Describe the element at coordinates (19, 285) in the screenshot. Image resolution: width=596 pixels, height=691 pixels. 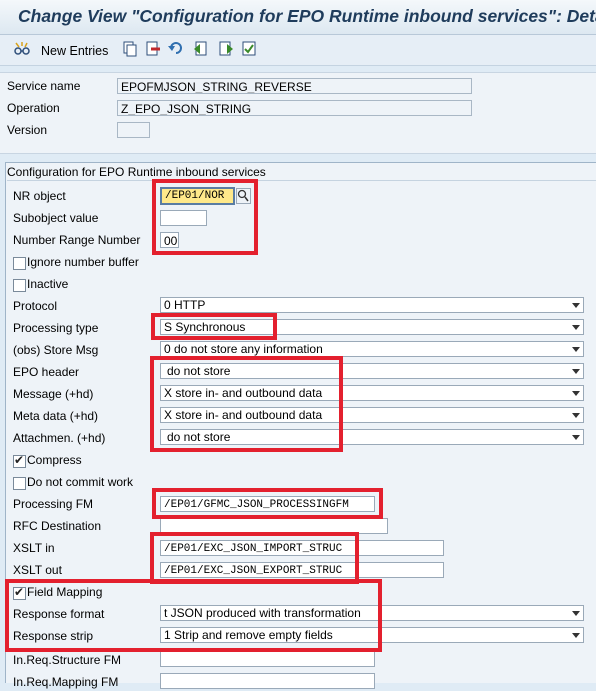
I see `inactive-checkbox` at that location.